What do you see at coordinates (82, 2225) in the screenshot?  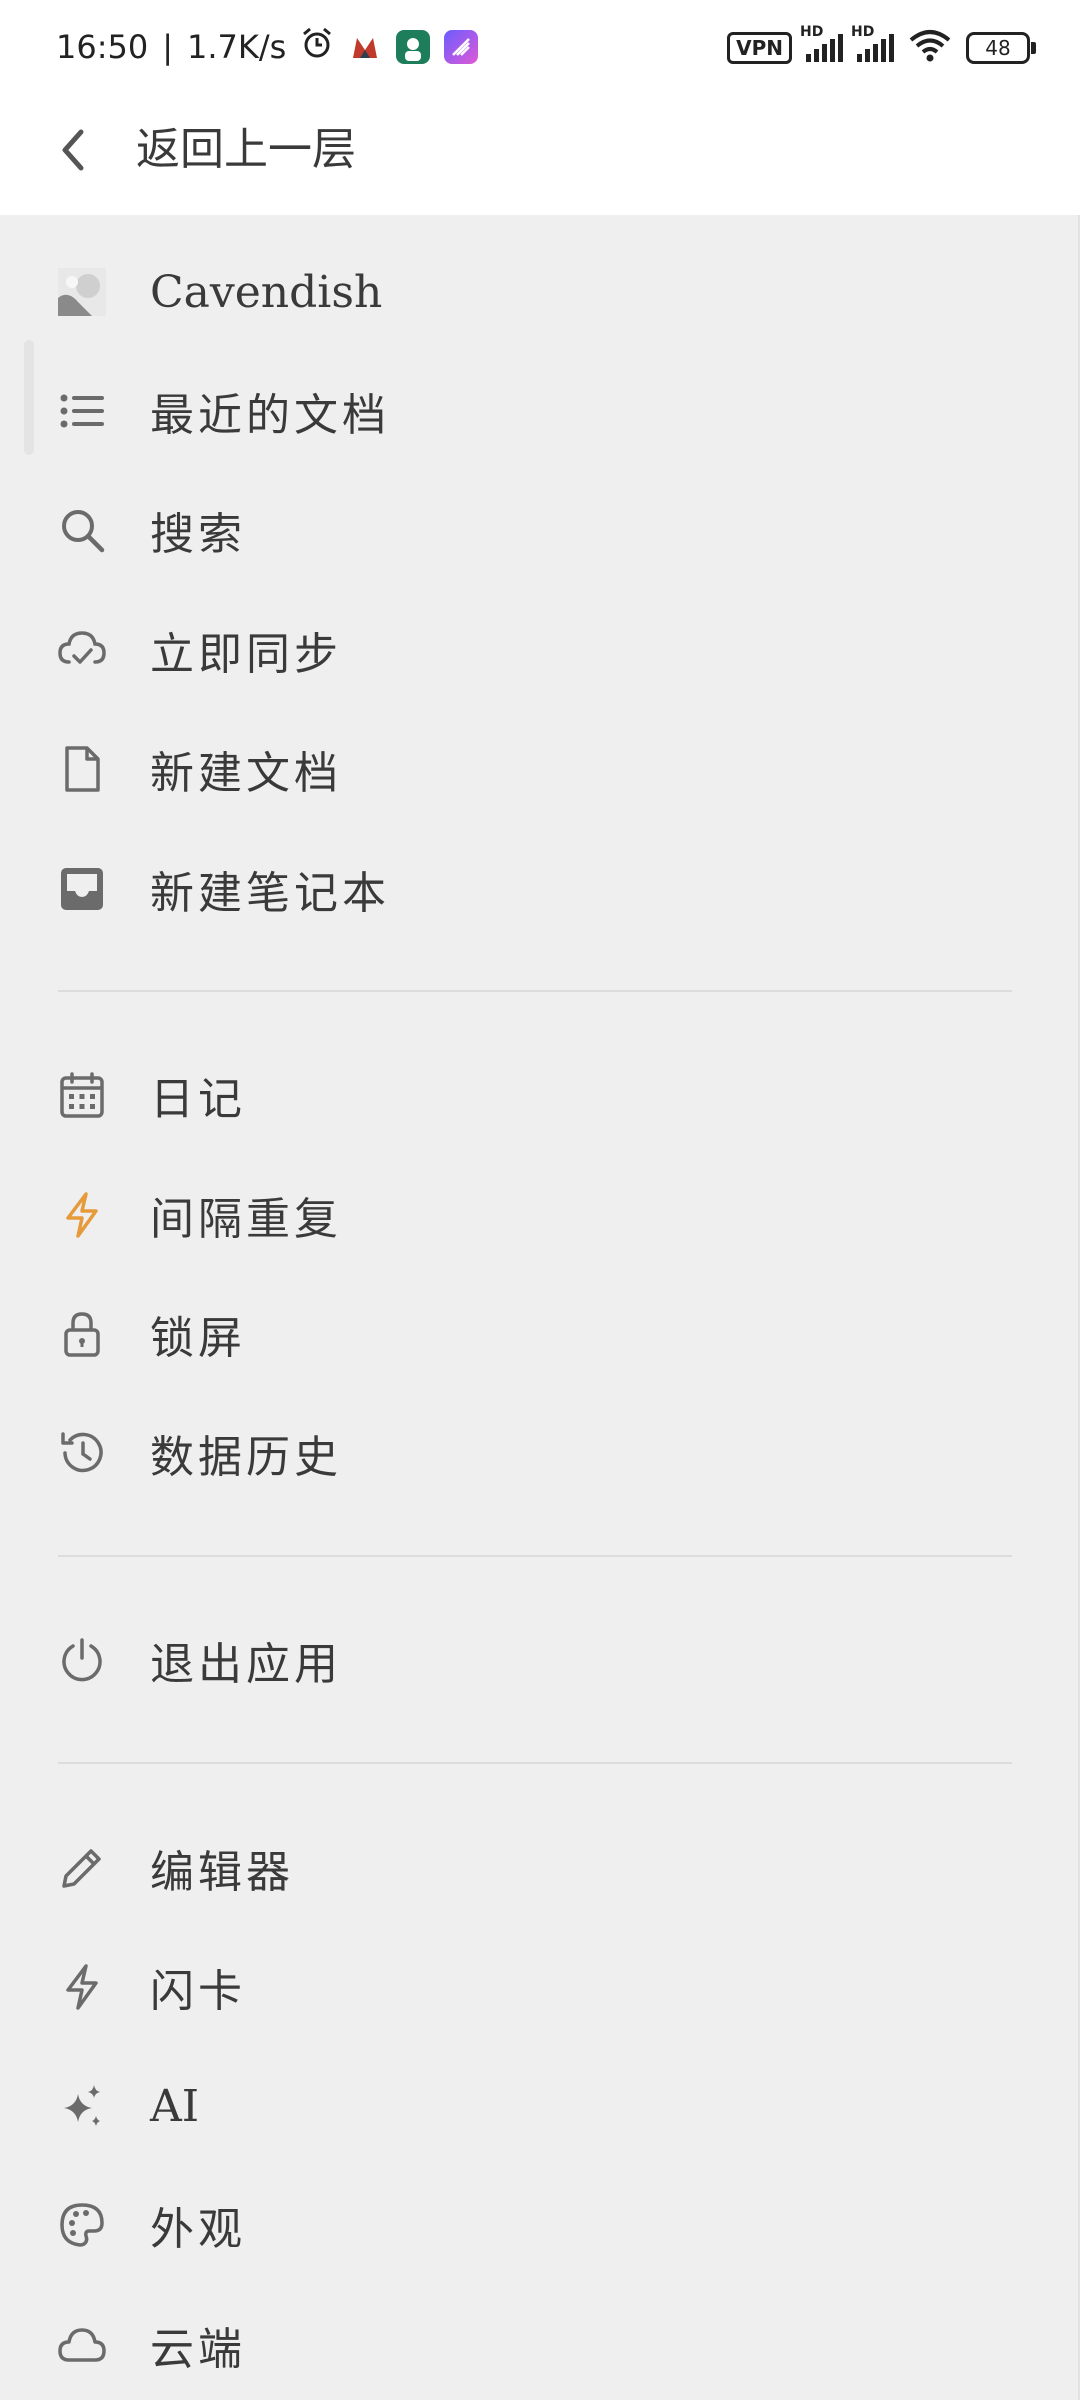 I see `palette-icon` at bounding box center [82, 2225].